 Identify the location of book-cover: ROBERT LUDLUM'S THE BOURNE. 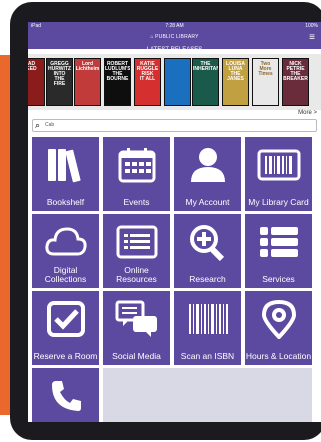
(117, 82).